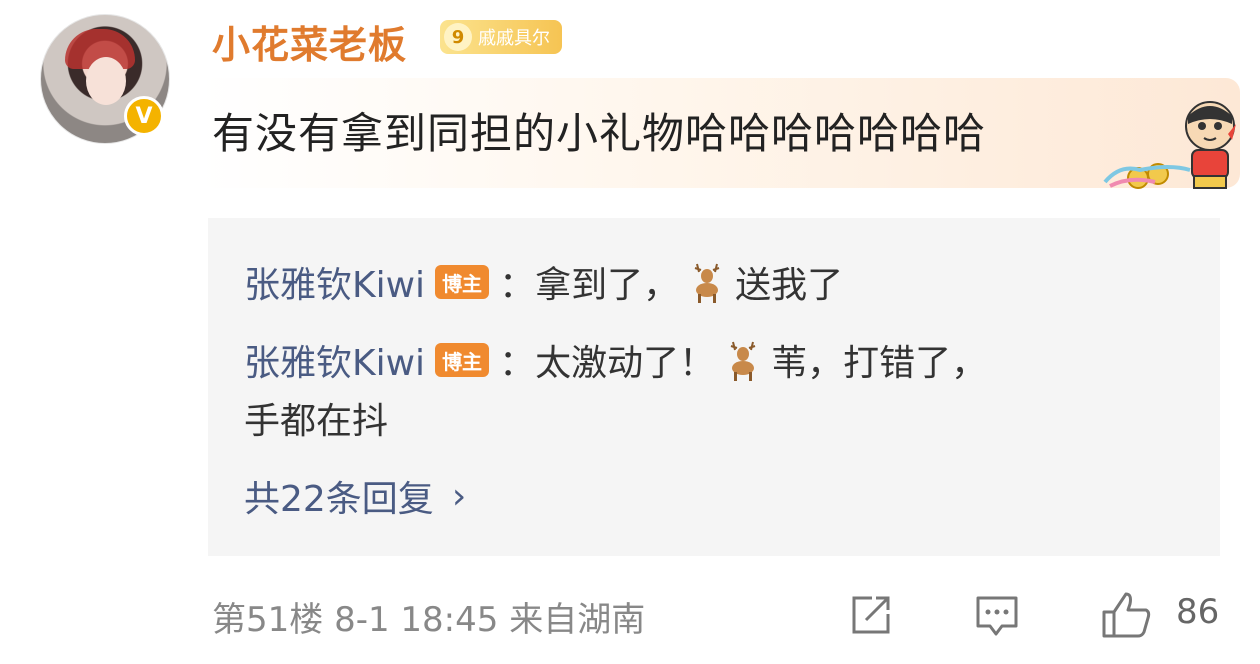 This screenshot has height=664, width=1260. I want to click on comment-meta: 第51楼 8-1 18:45 来自湖南, so click(428, 616).